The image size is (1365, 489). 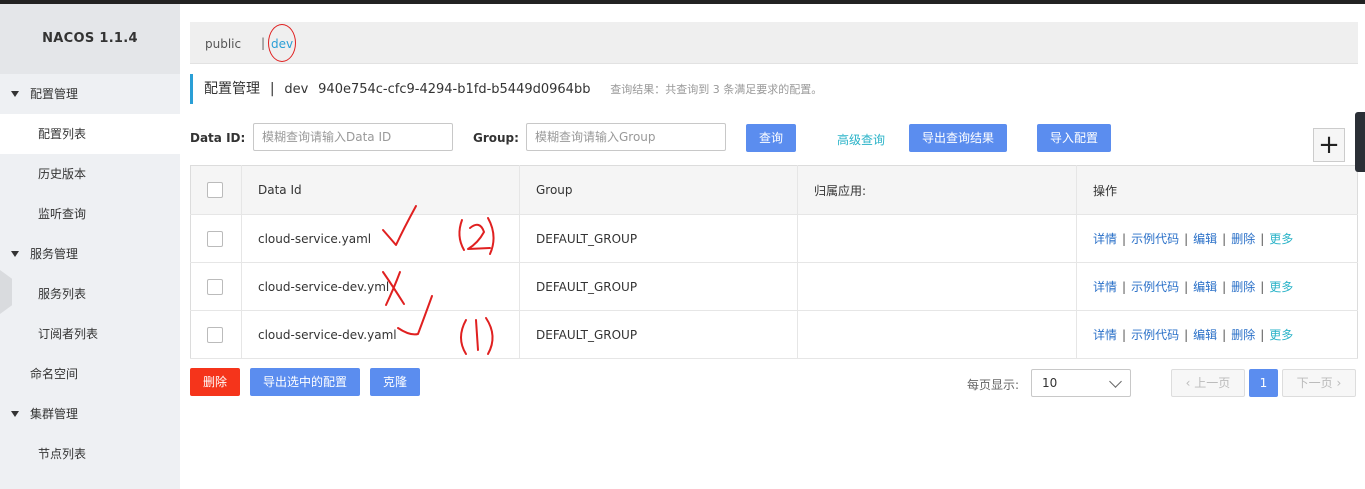 I want to click on dataid-search-input, so click(x=353, y=137).